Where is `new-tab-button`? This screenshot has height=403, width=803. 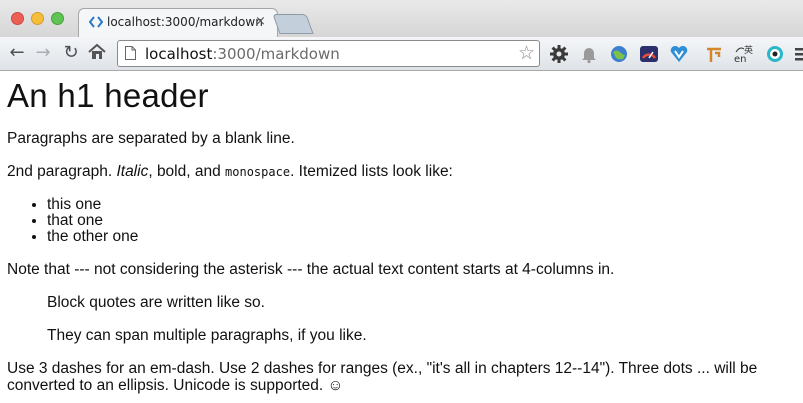
new-tab-button is located at coordinates (293, 24).